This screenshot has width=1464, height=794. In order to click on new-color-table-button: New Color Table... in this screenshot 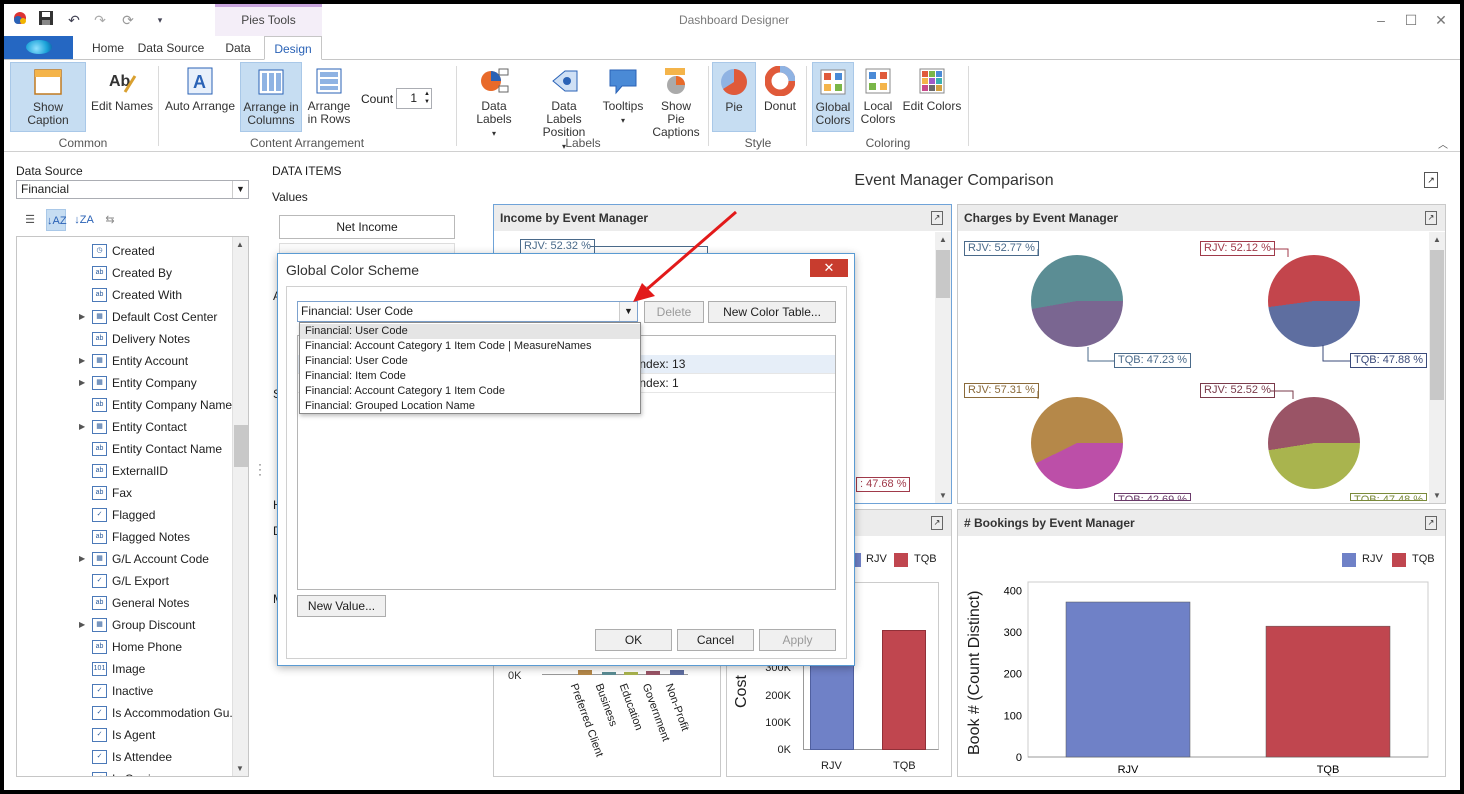, I will do `click(772, 312)`.